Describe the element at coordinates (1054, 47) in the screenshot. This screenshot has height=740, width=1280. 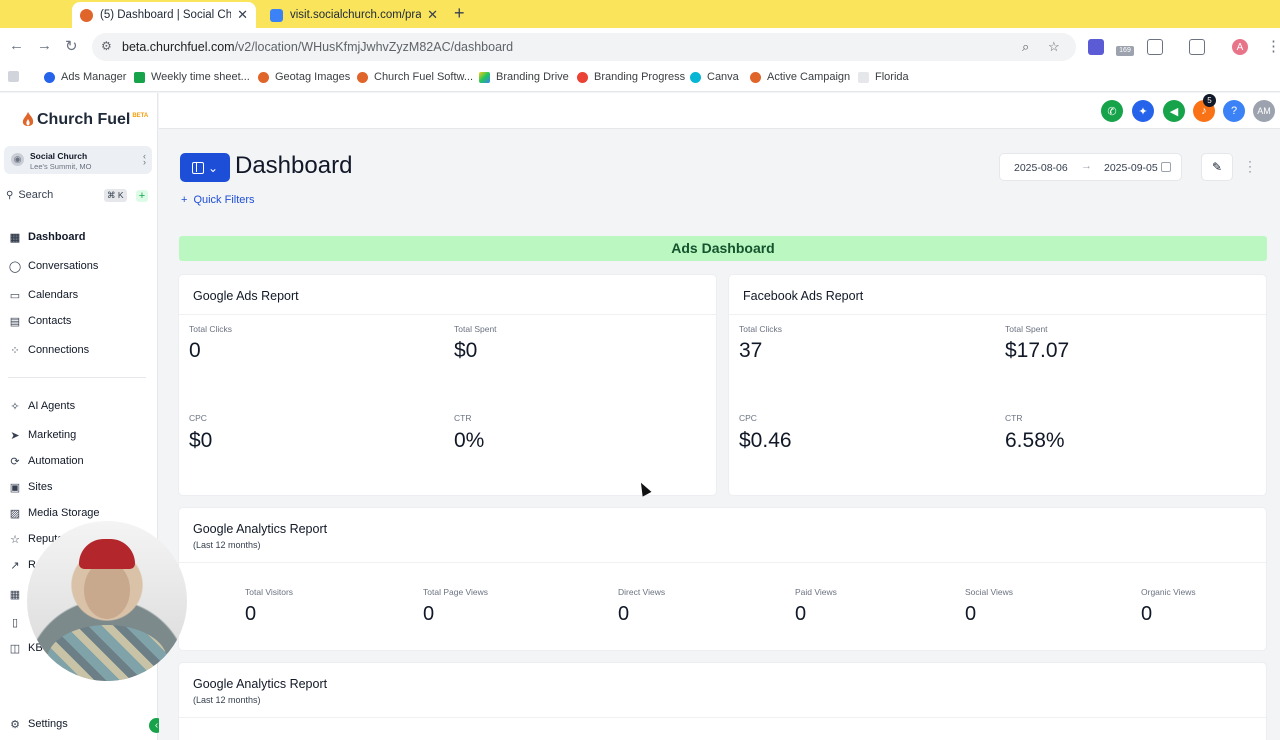
I see `bookmark-star-icon: ☆` at that location.